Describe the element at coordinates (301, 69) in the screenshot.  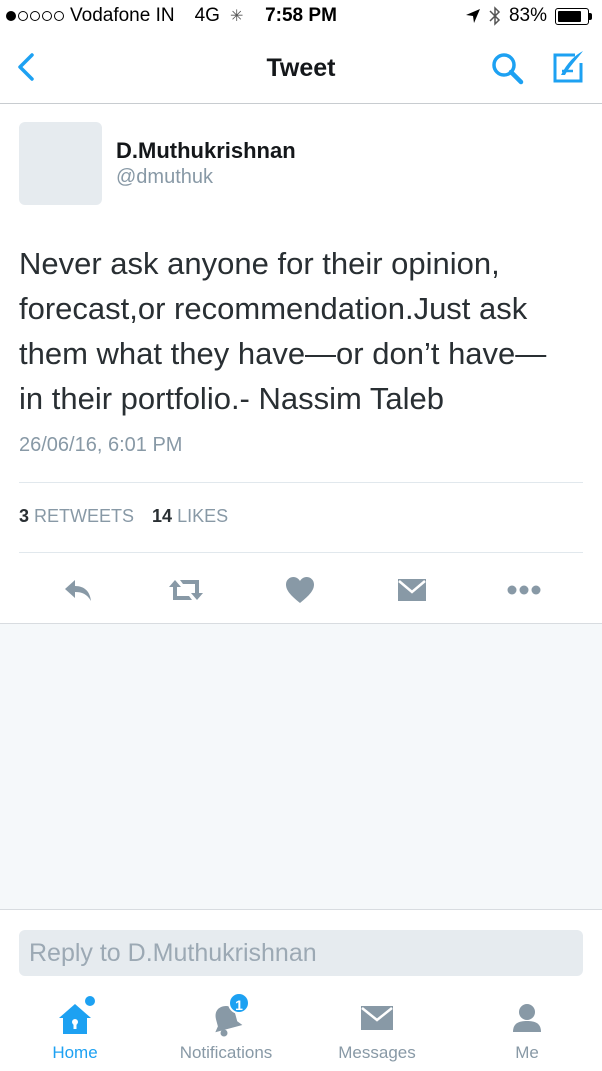
I see `navigation-bar: Tweet` at that location.